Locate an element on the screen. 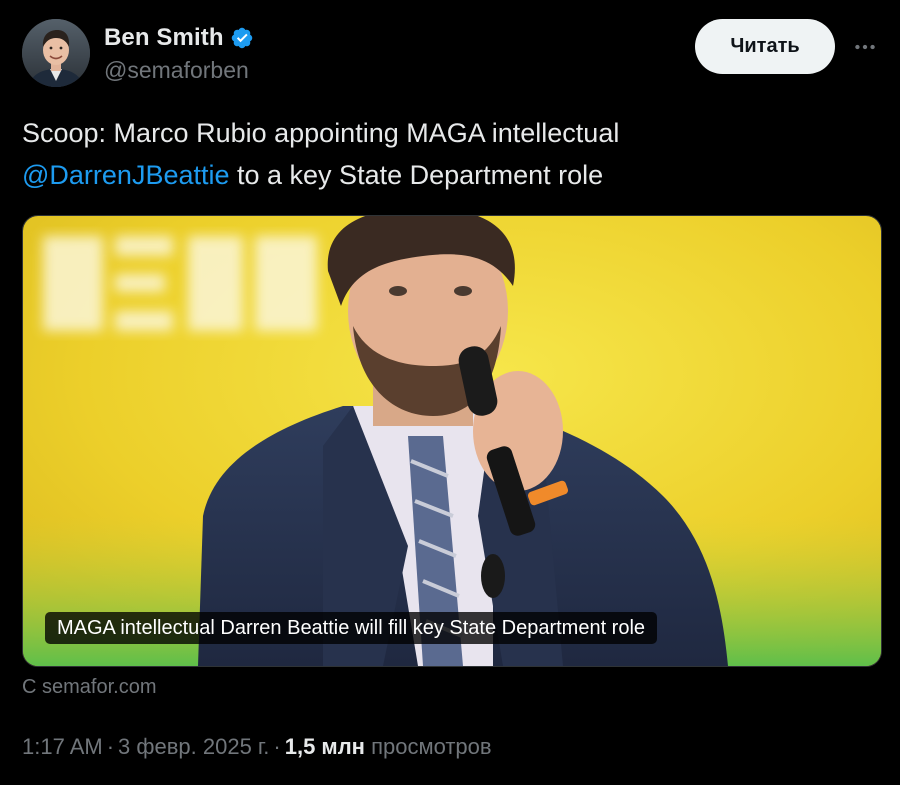 This screenshot has height=785, width=900. author-name-row: Ben Smith is located at coordinates (179, 38).